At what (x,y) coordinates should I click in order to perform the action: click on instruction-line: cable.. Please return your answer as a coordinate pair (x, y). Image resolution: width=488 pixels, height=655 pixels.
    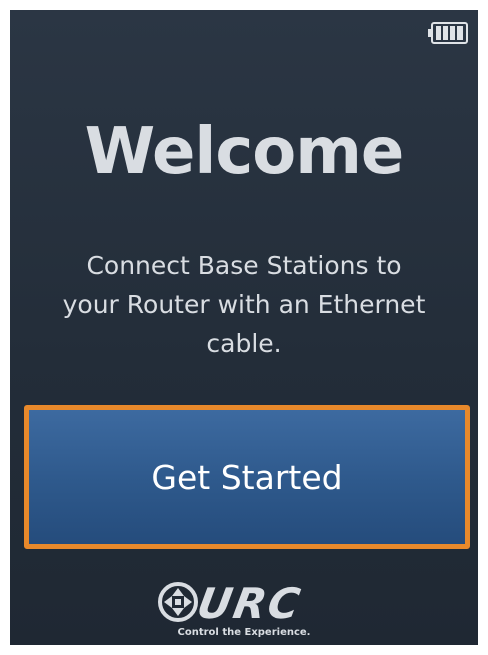
    Looking at the image, I should click on (244, 343).